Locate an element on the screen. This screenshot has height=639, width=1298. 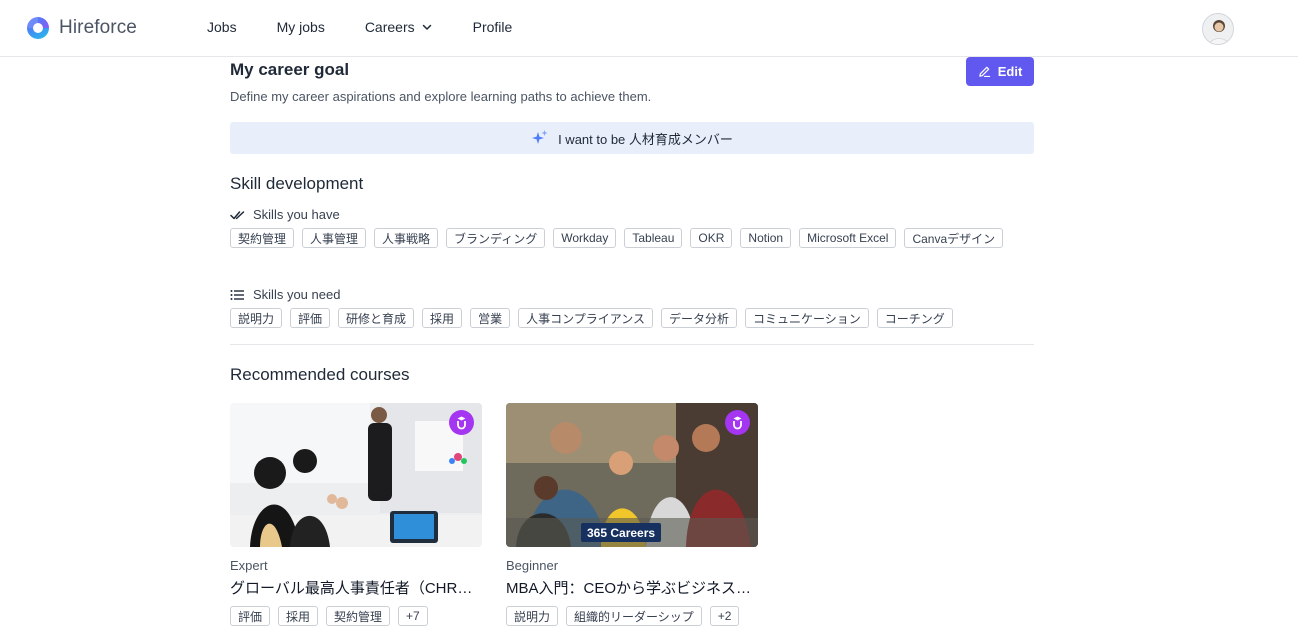
skill-development-title: Skill development is located at coordinates (297, 183).